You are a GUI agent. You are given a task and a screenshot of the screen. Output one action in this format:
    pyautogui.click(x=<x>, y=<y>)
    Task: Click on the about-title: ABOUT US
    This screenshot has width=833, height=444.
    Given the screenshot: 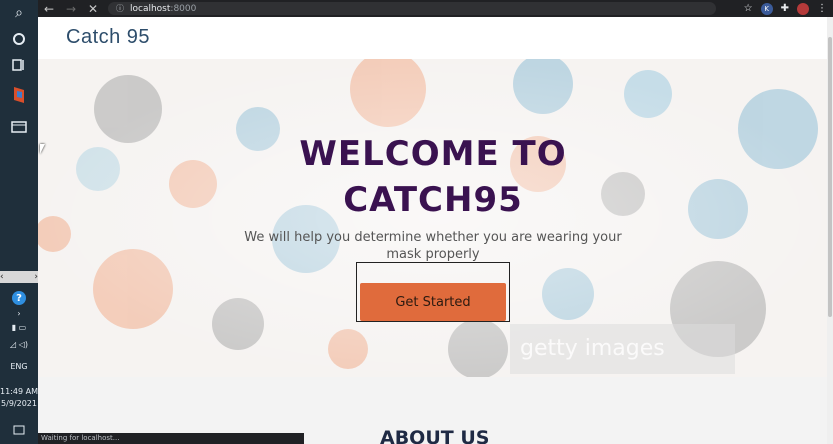 What is the action you would take?
    pyautogui.click(x=435, y=435)
    